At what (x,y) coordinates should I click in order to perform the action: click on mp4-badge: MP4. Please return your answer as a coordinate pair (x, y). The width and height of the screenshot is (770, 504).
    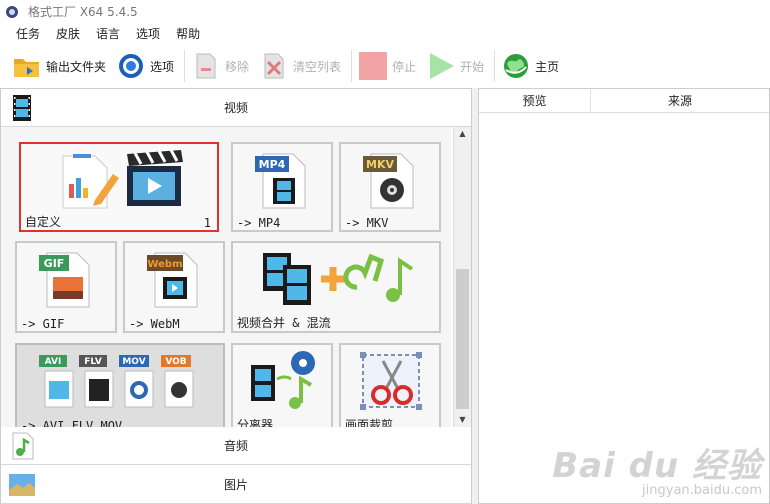
    Looking at the image, I should click on (272, 164).